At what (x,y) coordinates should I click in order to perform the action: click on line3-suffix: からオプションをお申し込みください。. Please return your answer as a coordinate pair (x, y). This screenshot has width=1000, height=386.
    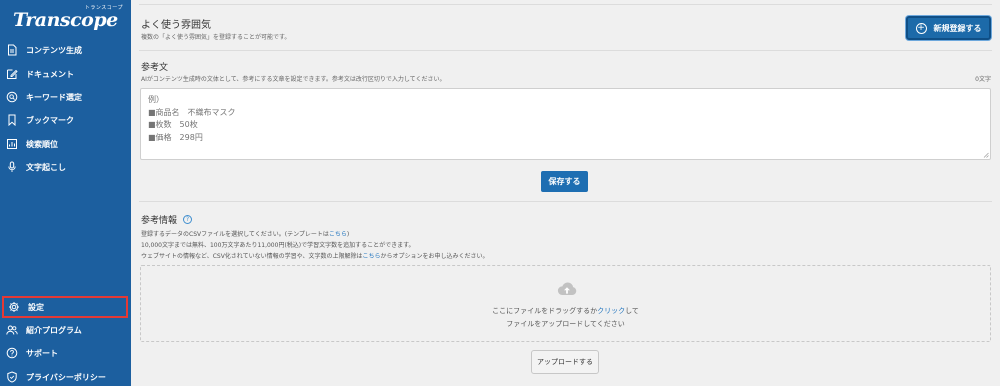
    Looking at the image, I should click on (434, 256).